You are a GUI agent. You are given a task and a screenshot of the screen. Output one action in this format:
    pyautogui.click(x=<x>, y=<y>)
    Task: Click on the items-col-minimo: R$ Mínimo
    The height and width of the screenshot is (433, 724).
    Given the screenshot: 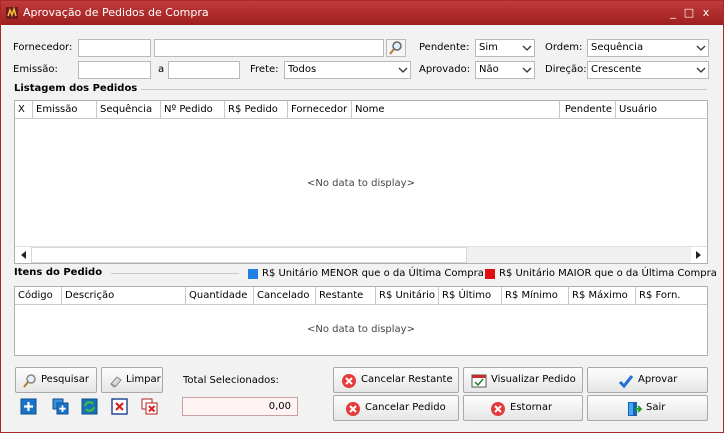 What is the action you would take?
    pyautogui.click(x=535, y=296)
    